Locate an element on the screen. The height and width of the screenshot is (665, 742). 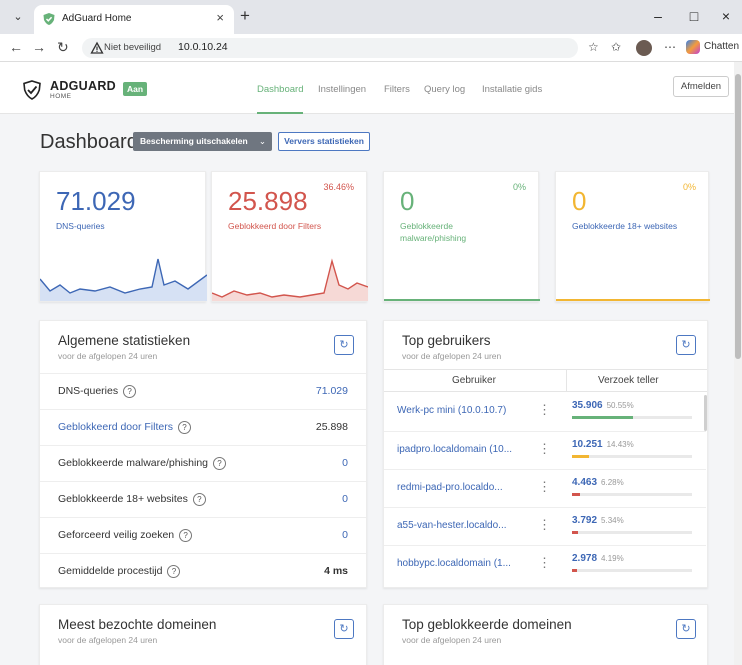
blocked-filters-sparkline is located at coordinates (290, 279).